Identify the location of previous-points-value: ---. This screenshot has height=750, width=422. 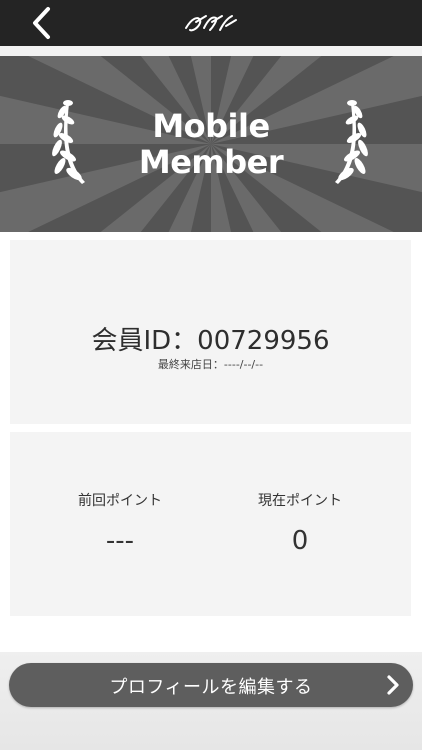
(120, 541).